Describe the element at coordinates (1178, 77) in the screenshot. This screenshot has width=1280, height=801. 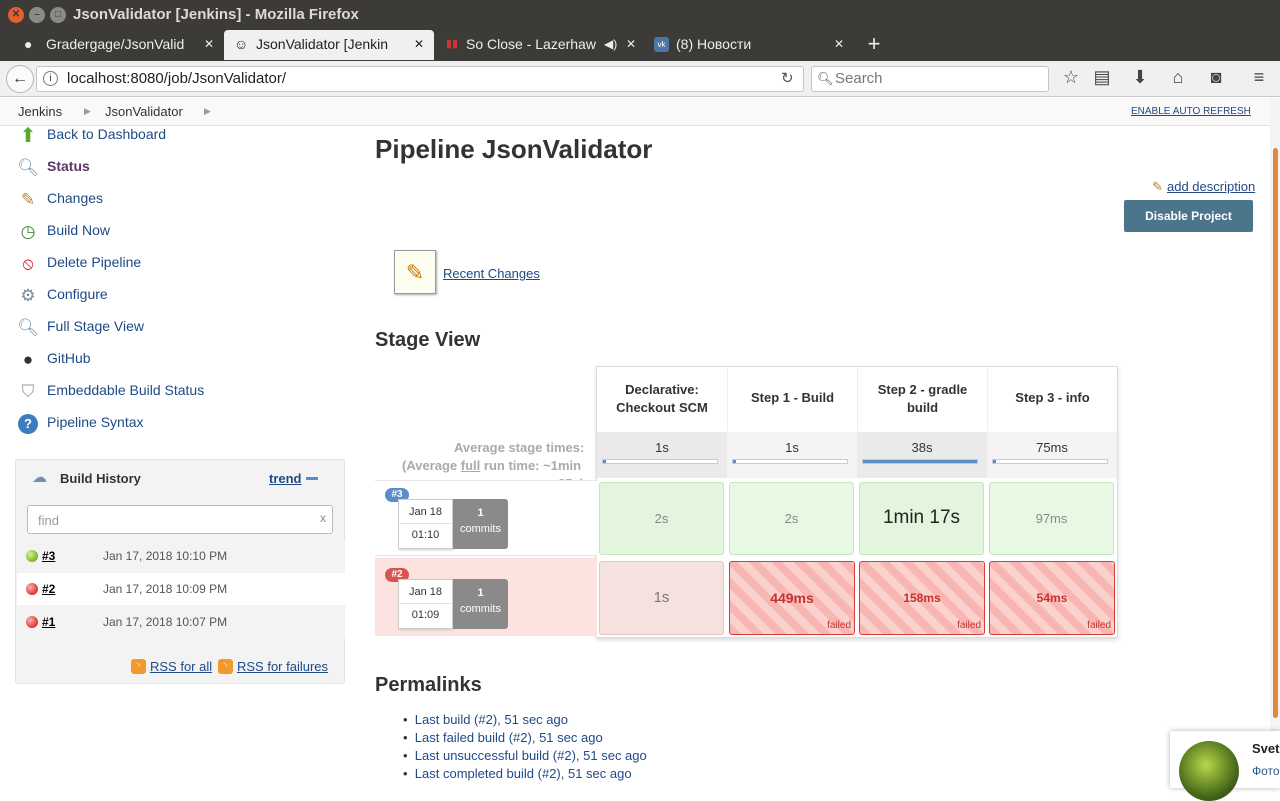
I see `home-icon: ⌂` at that location.